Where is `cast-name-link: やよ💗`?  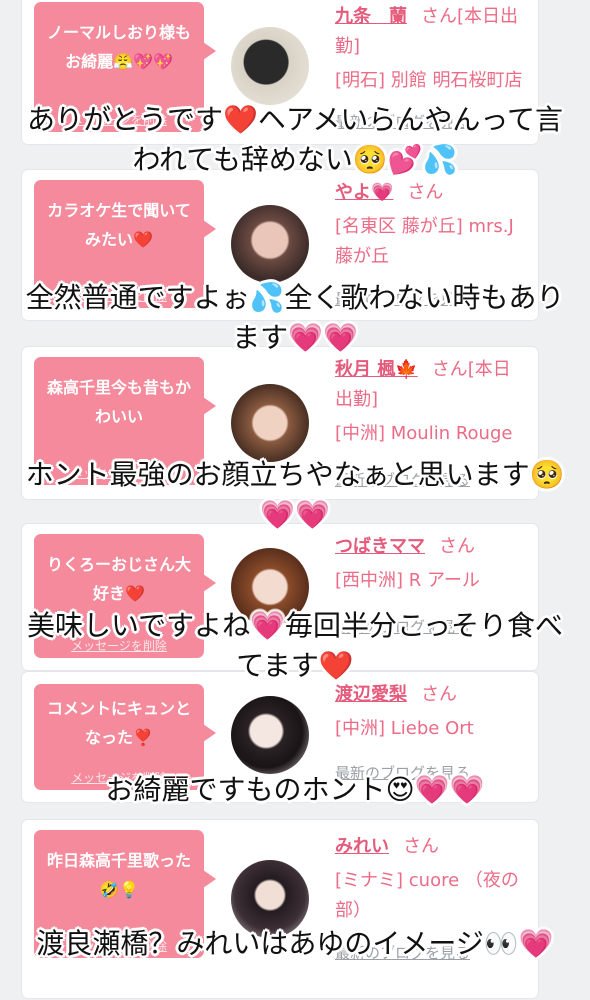
cast-name-link: やよ💗 is located at coordinates (364, 192).